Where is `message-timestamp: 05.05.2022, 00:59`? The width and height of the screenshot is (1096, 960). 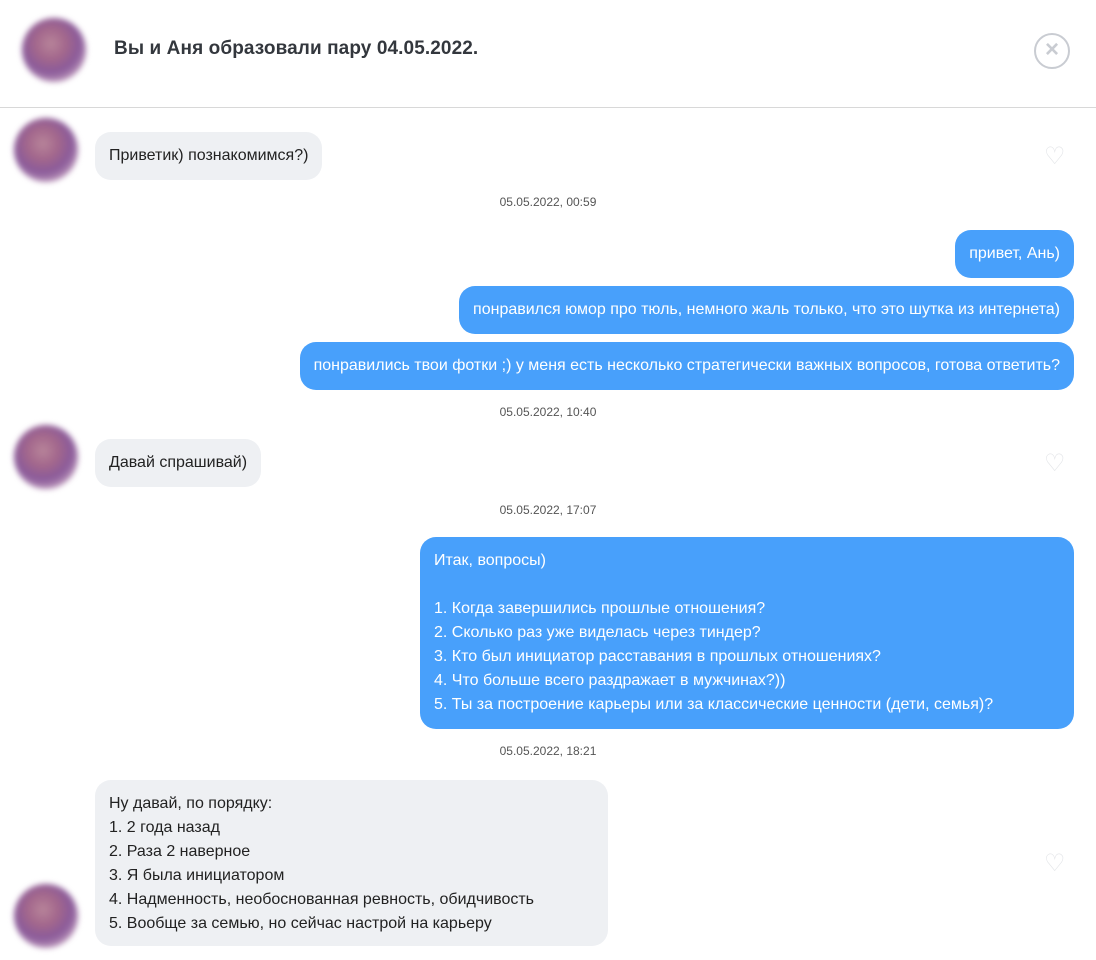 message-timestamp: 05.05.2022, 00:59 is located at coordinates (548, 202).